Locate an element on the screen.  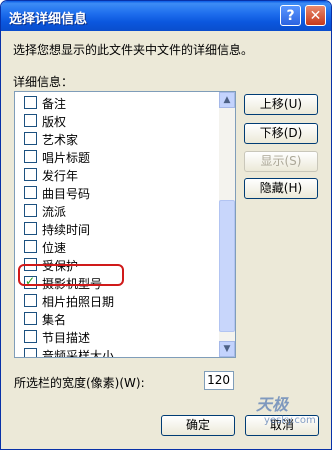
list-item-label: 曲目号码 is located at coordinates (66, 194).